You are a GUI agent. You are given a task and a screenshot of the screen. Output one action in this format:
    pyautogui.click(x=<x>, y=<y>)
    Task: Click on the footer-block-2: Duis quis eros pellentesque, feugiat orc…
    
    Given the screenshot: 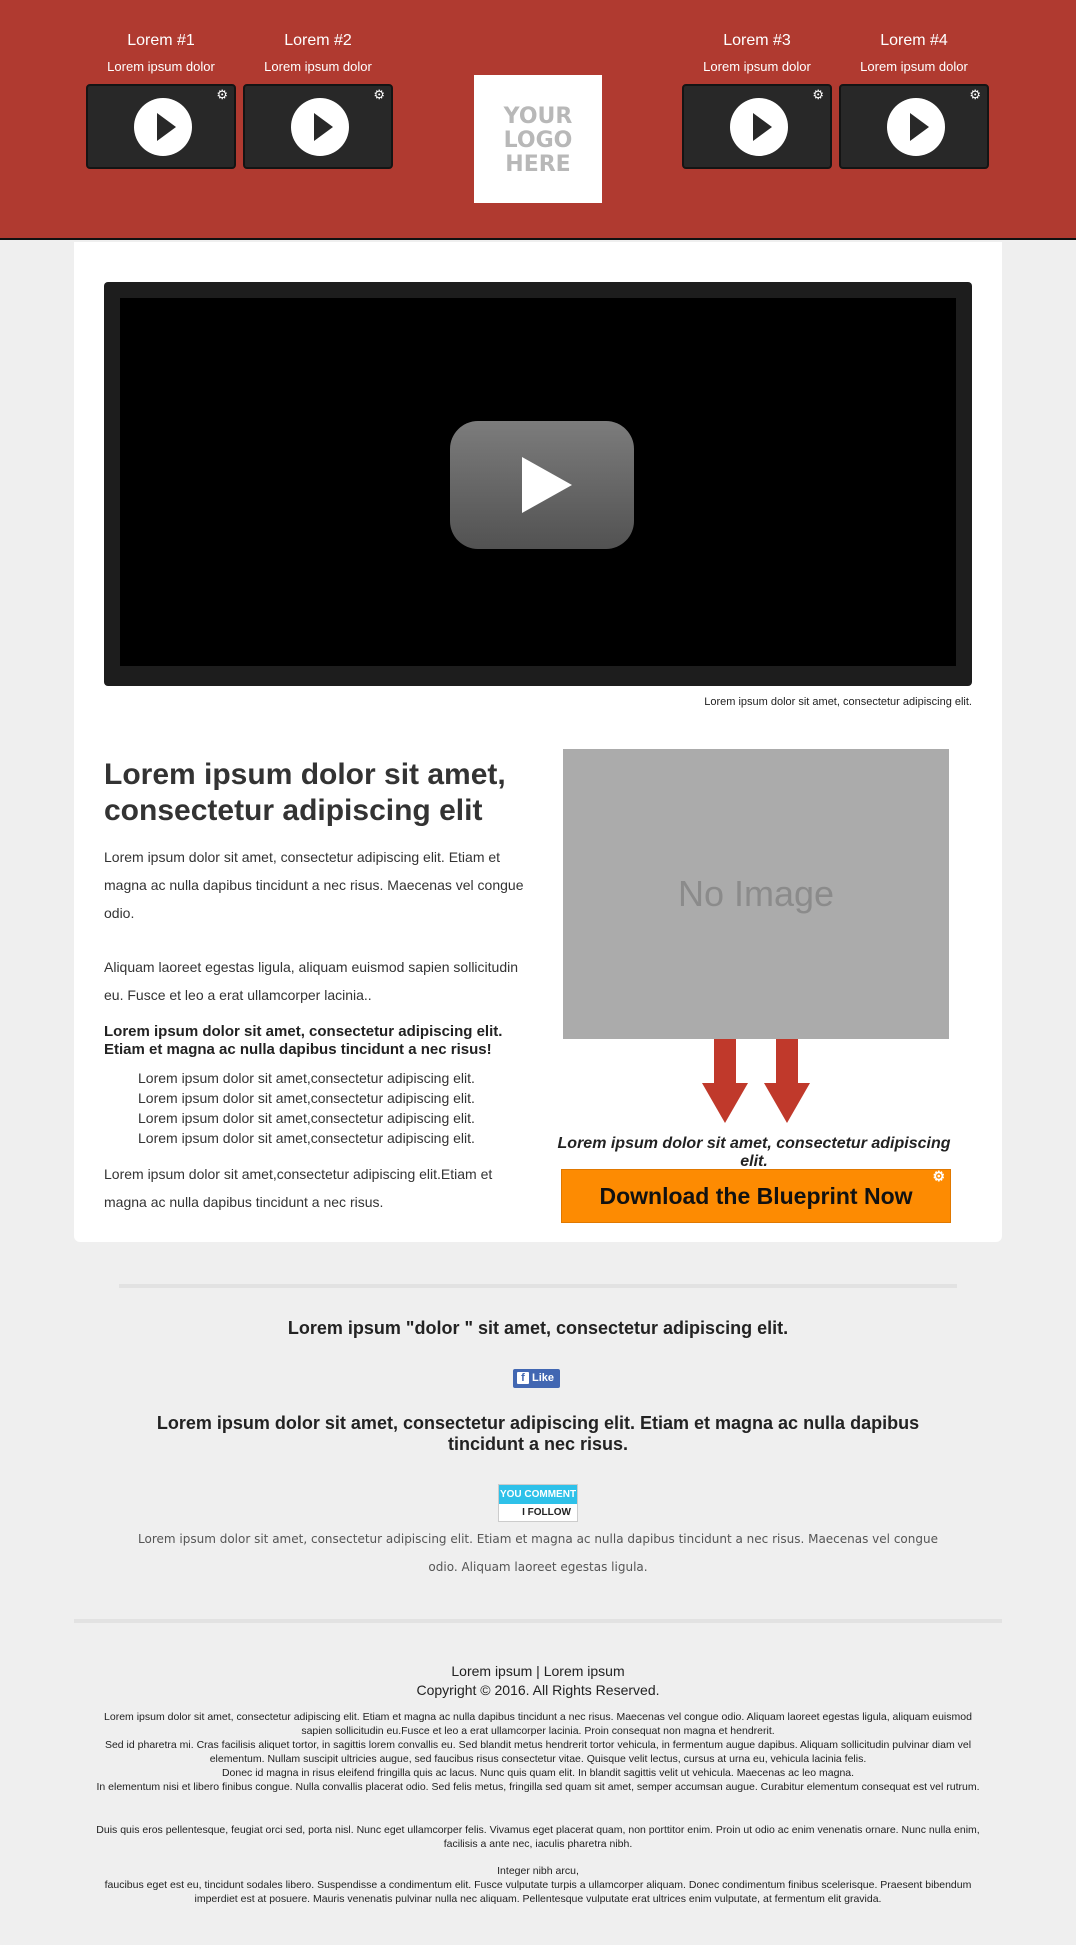 What is the action you would take?
    pyautogui.click(x=538, y=1837)
    